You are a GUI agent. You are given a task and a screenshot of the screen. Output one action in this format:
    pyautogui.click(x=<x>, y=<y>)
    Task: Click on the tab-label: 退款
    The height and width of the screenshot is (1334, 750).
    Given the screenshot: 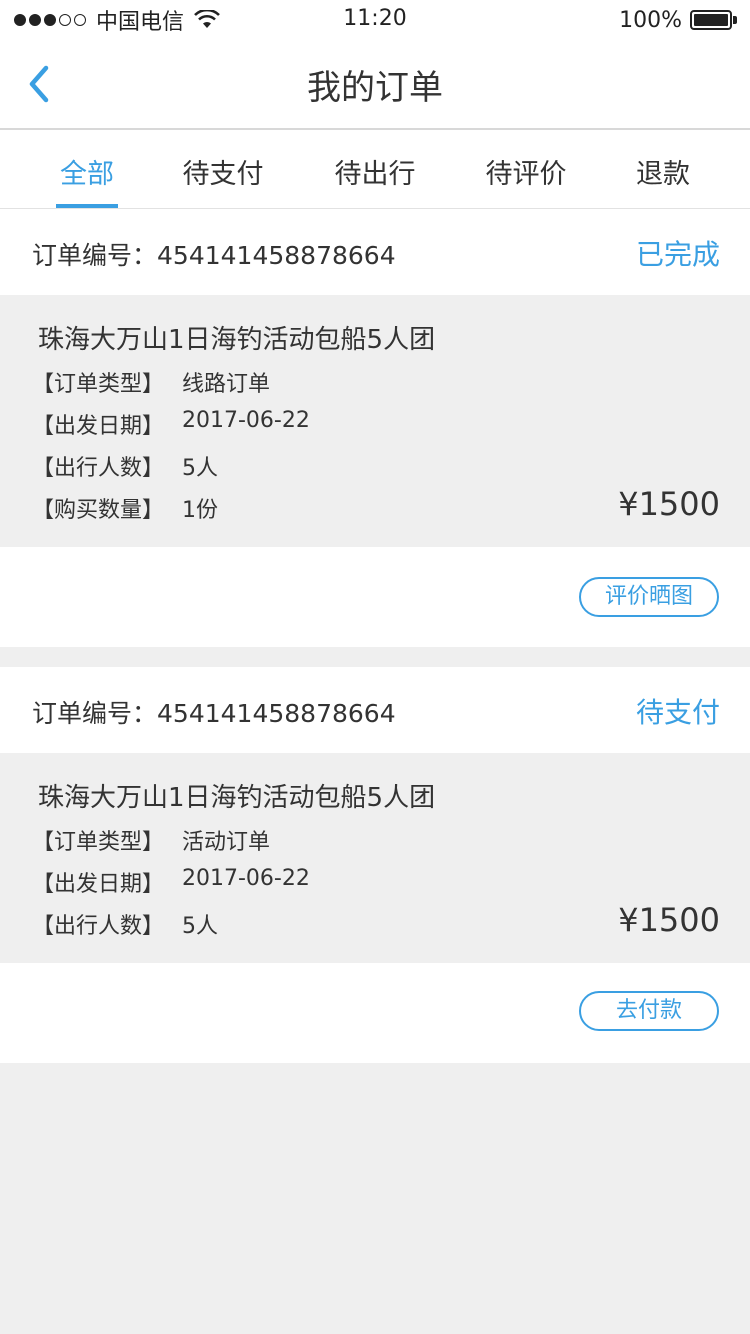 What is the action you would take?
    pyautogui.click(x=663, y=174)
    